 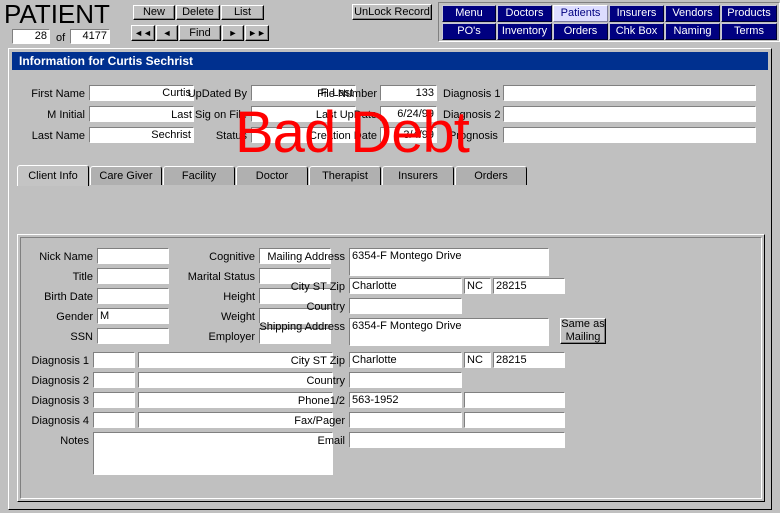 I want to click on ssn-label: SSN, so click(x=81, y=337).